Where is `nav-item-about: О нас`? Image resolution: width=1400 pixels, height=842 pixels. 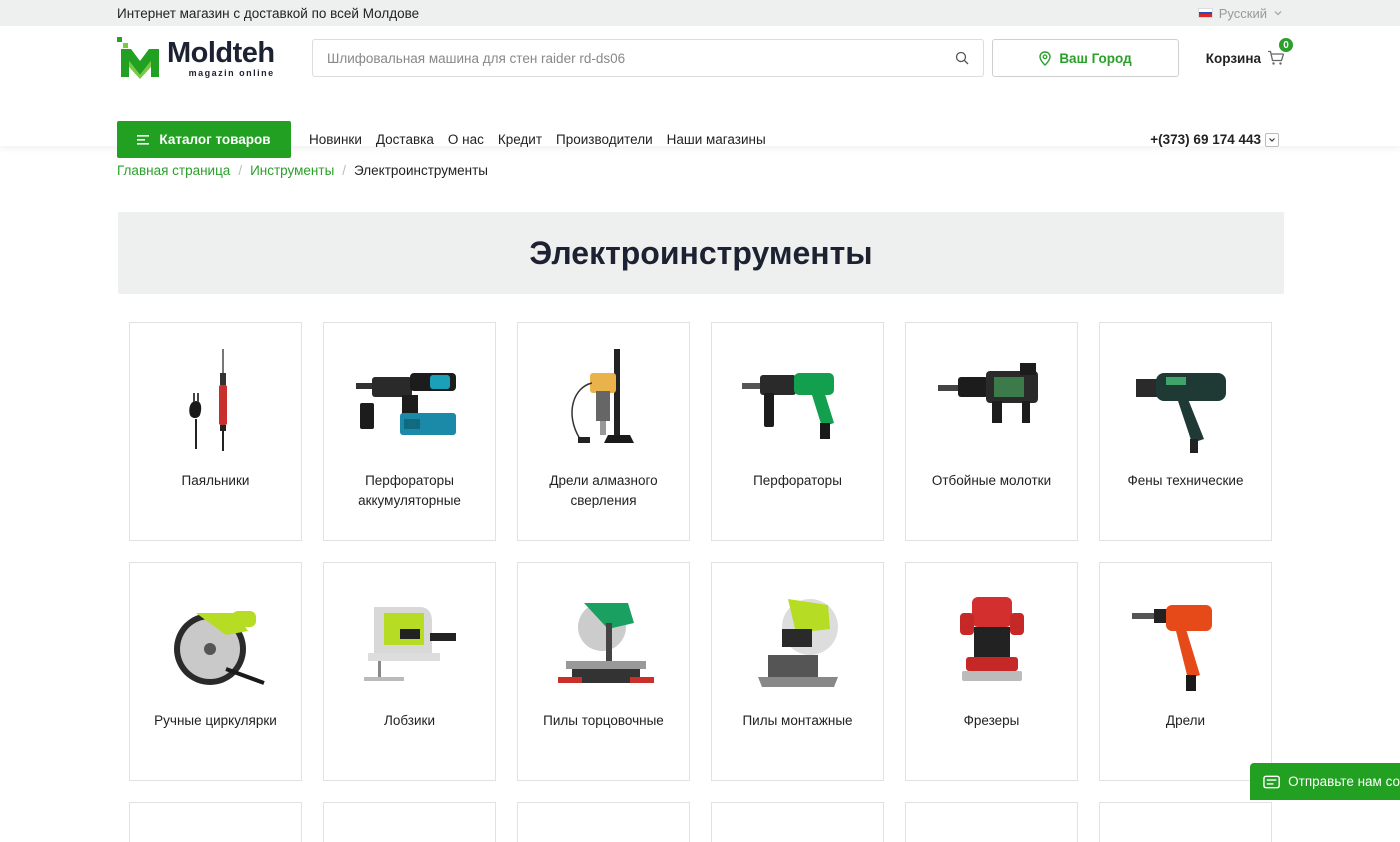
nav-item-about: О нас is located at coordinates (466, 139).